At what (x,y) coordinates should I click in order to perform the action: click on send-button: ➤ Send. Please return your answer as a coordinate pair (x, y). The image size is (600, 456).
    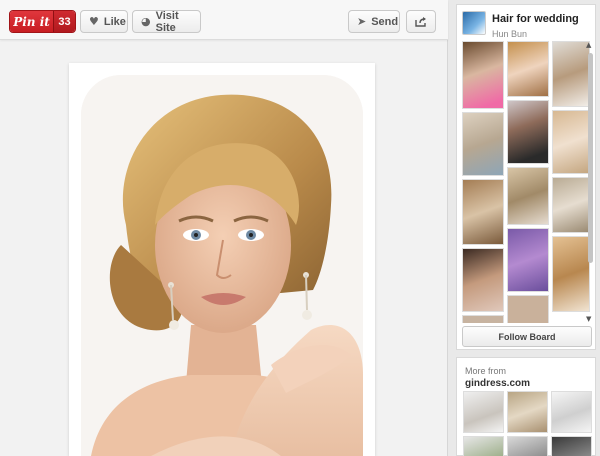
    Looking at the image, I should click on (374, 21).